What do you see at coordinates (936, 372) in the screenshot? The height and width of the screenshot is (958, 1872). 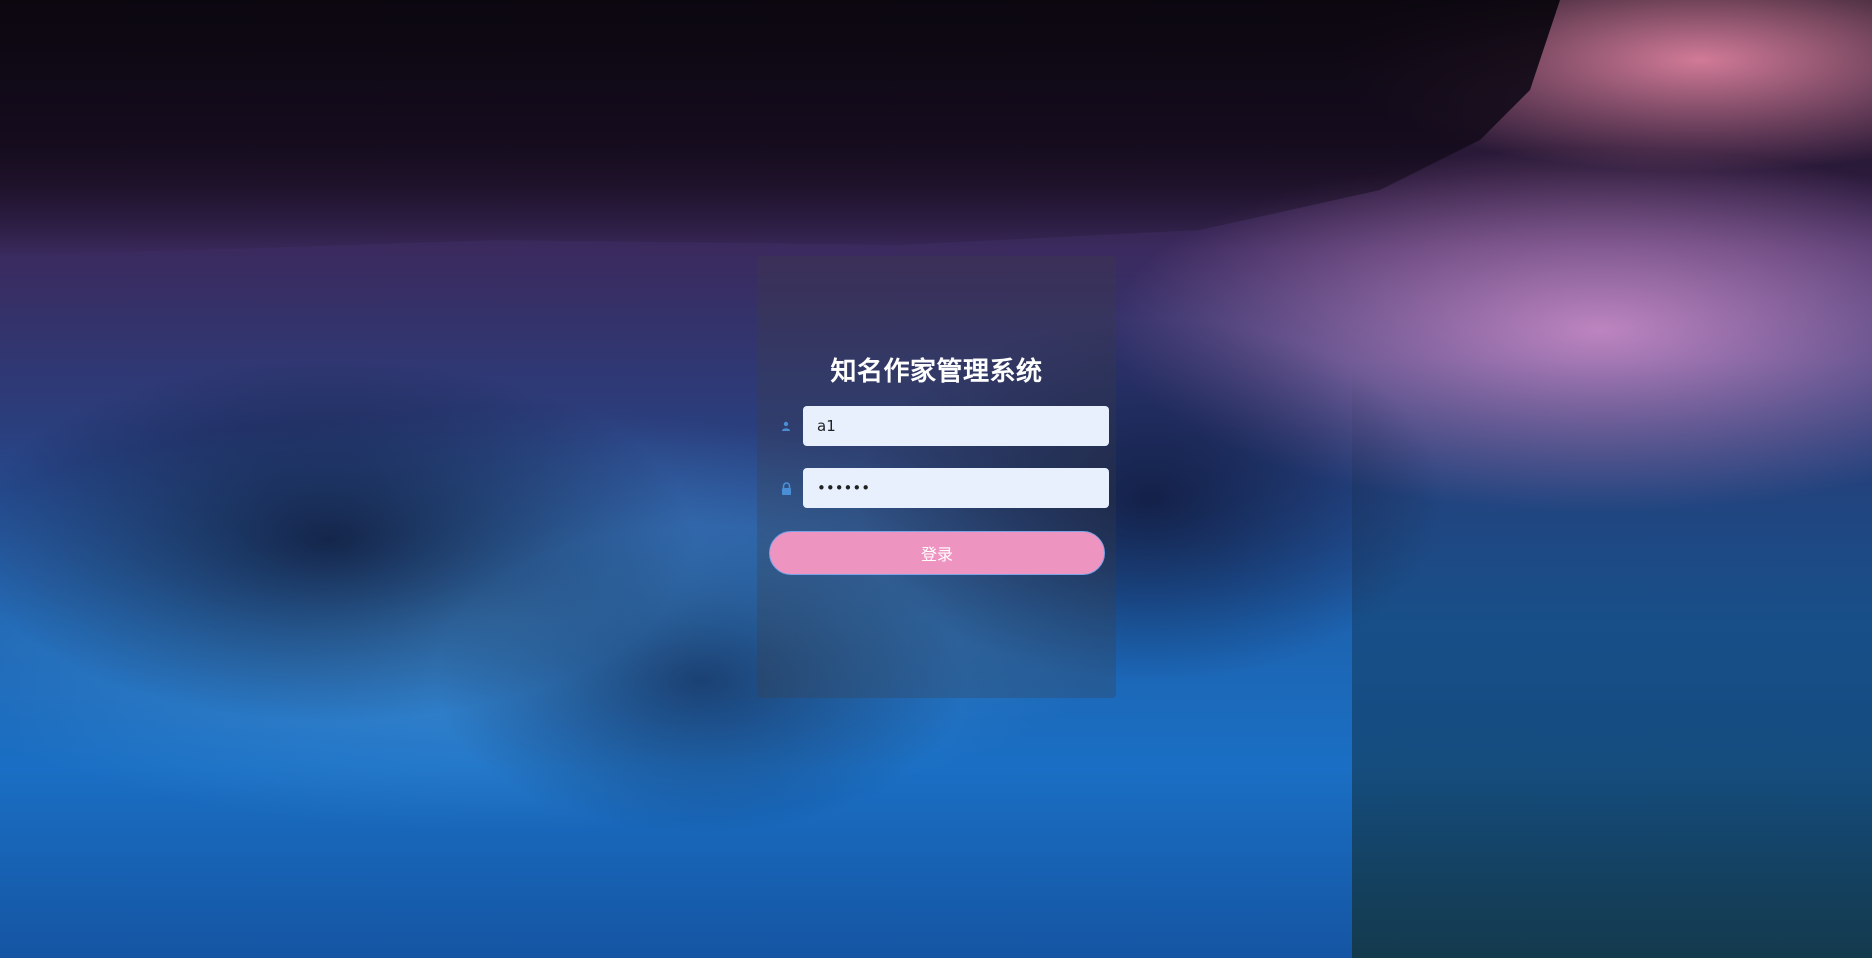 I see `page-title: 知名作家管理系统` at bounding box center [936, 372].